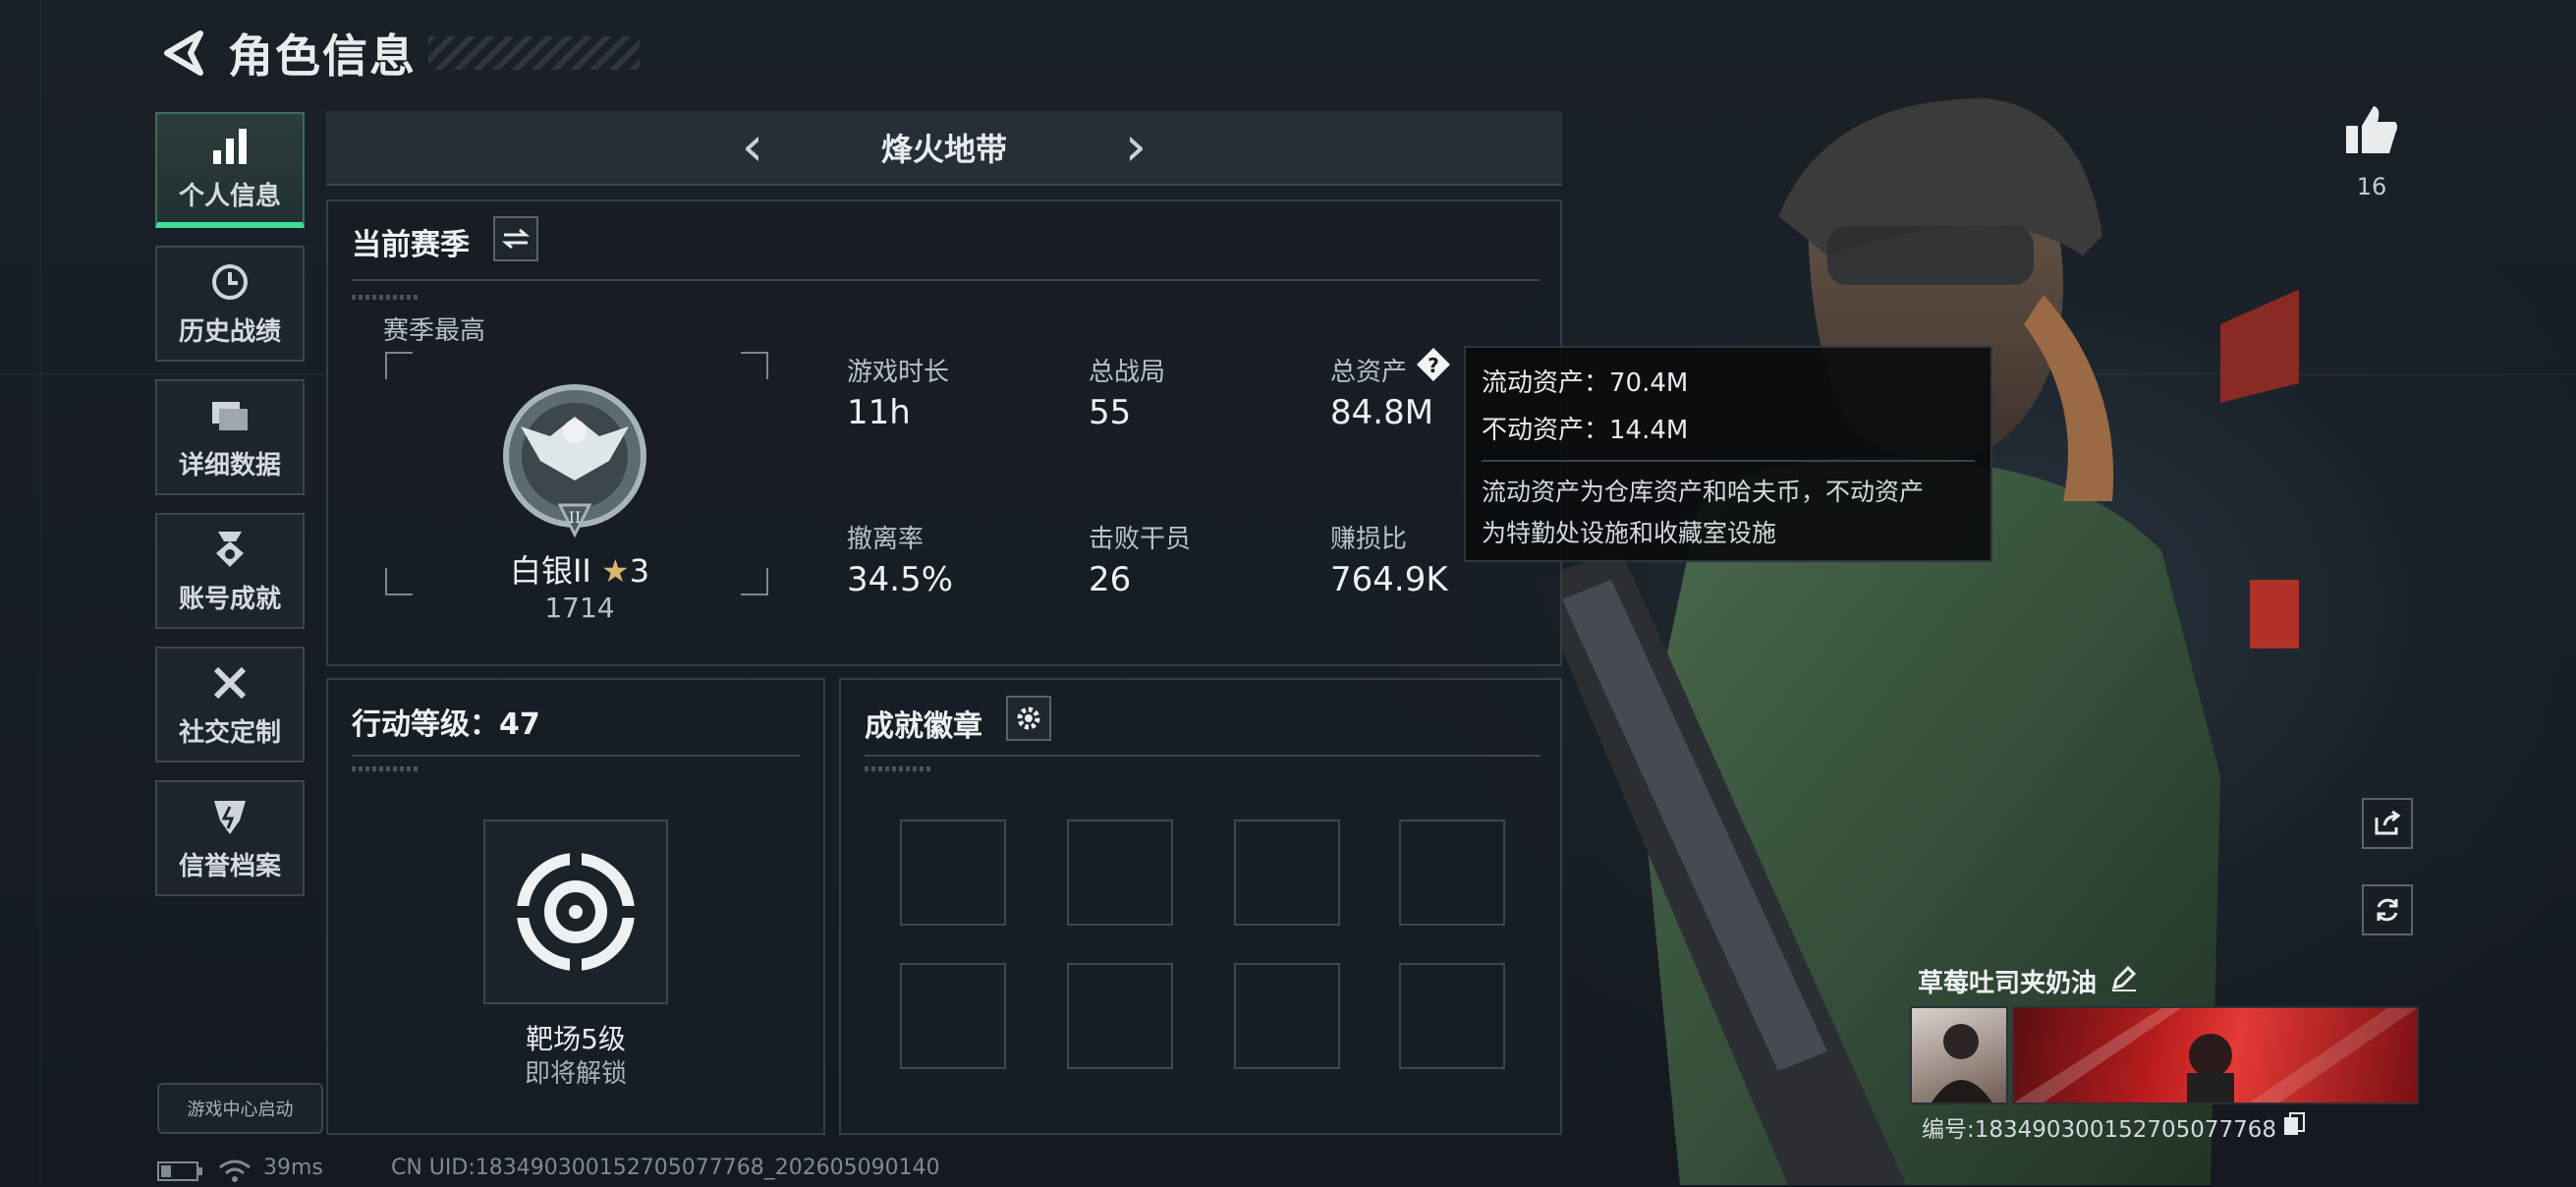  What do you see at coordinates (1369, 539) in the screenshot?
I see `stat-label: 赚损比` at bounding box center [1369, 539].